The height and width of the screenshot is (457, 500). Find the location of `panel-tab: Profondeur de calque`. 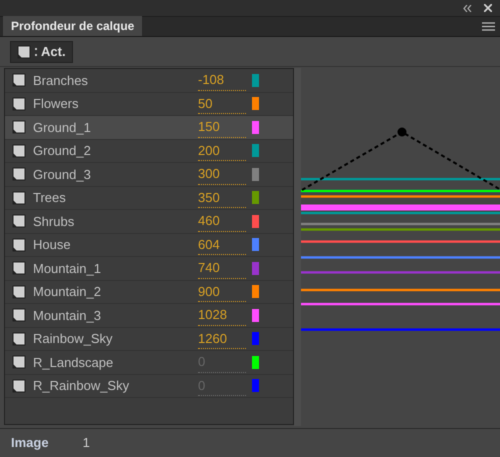

panel-tab: Profondeur de calque is located at coordinates (72, 26).